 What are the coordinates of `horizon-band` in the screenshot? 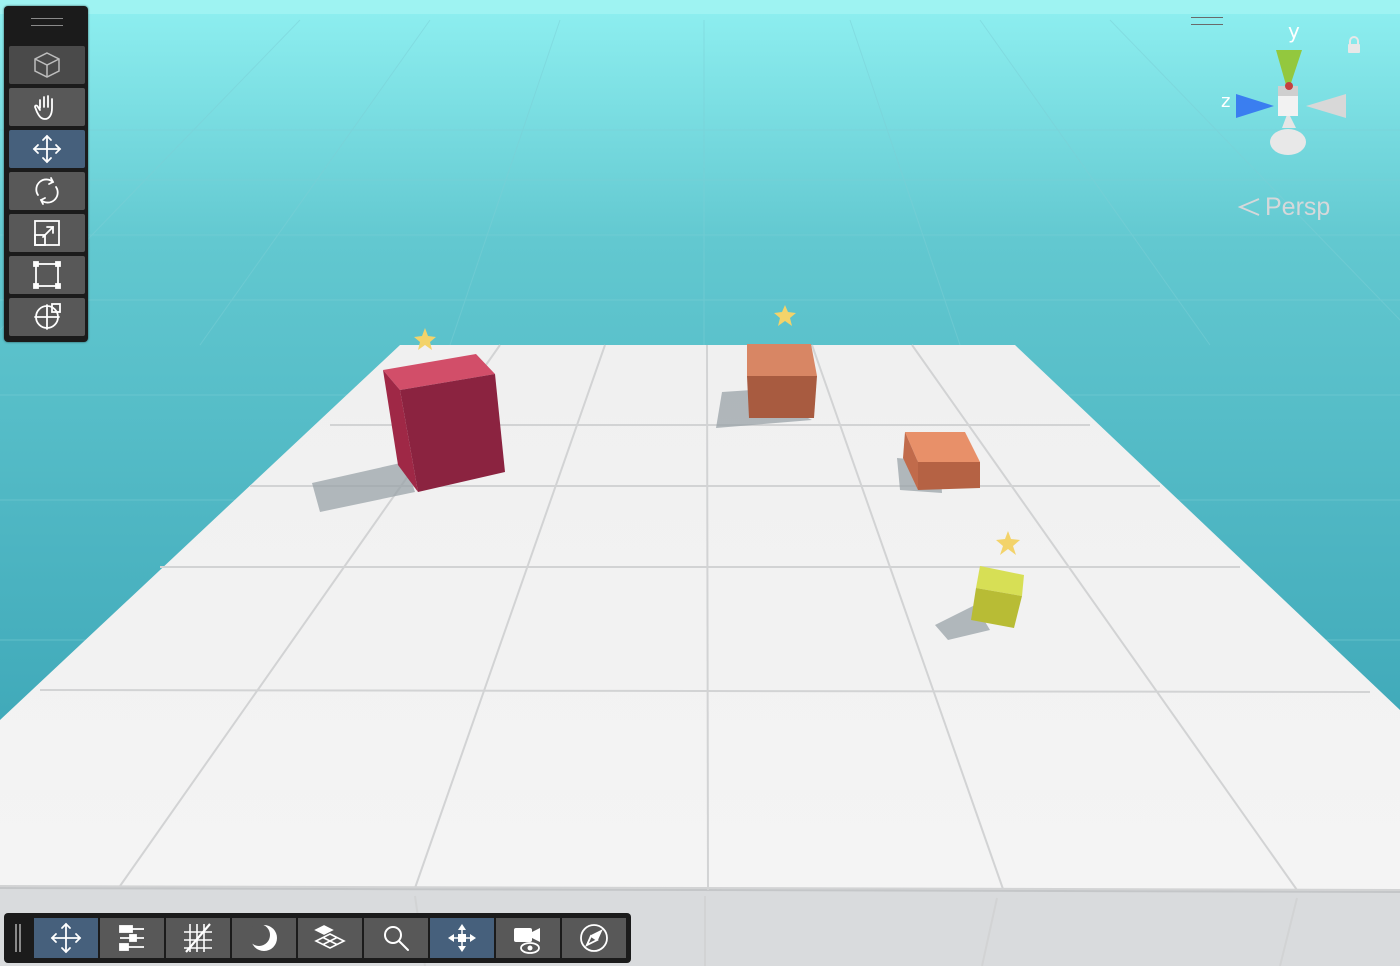 It's located at (700, 7).